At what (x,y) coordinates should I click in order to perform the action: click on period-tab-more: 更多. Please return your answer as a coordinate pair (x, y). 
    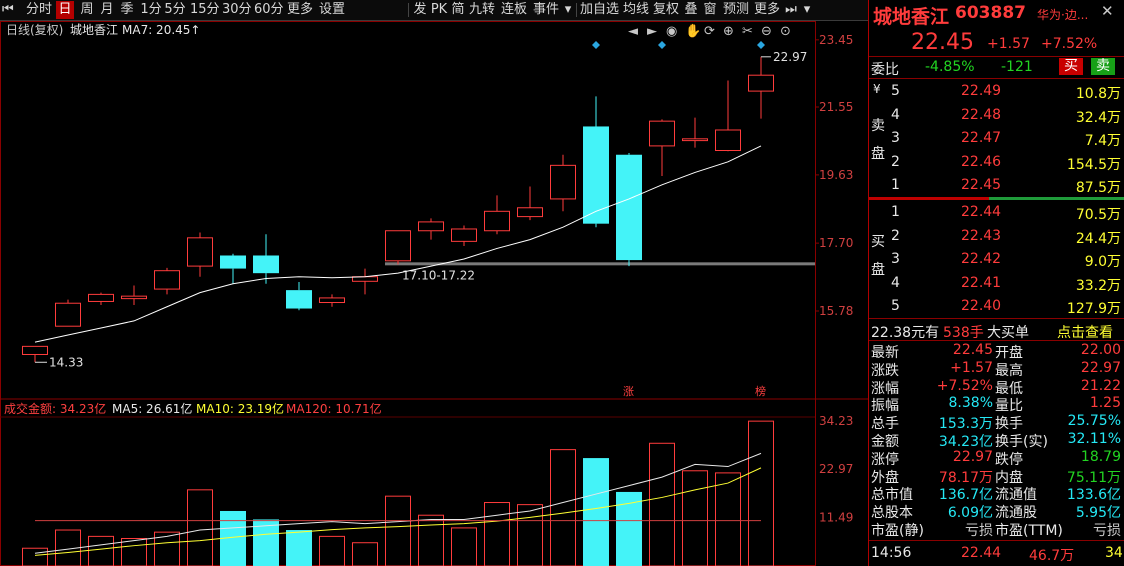
    Looking at the image, I should click on (300, 10).